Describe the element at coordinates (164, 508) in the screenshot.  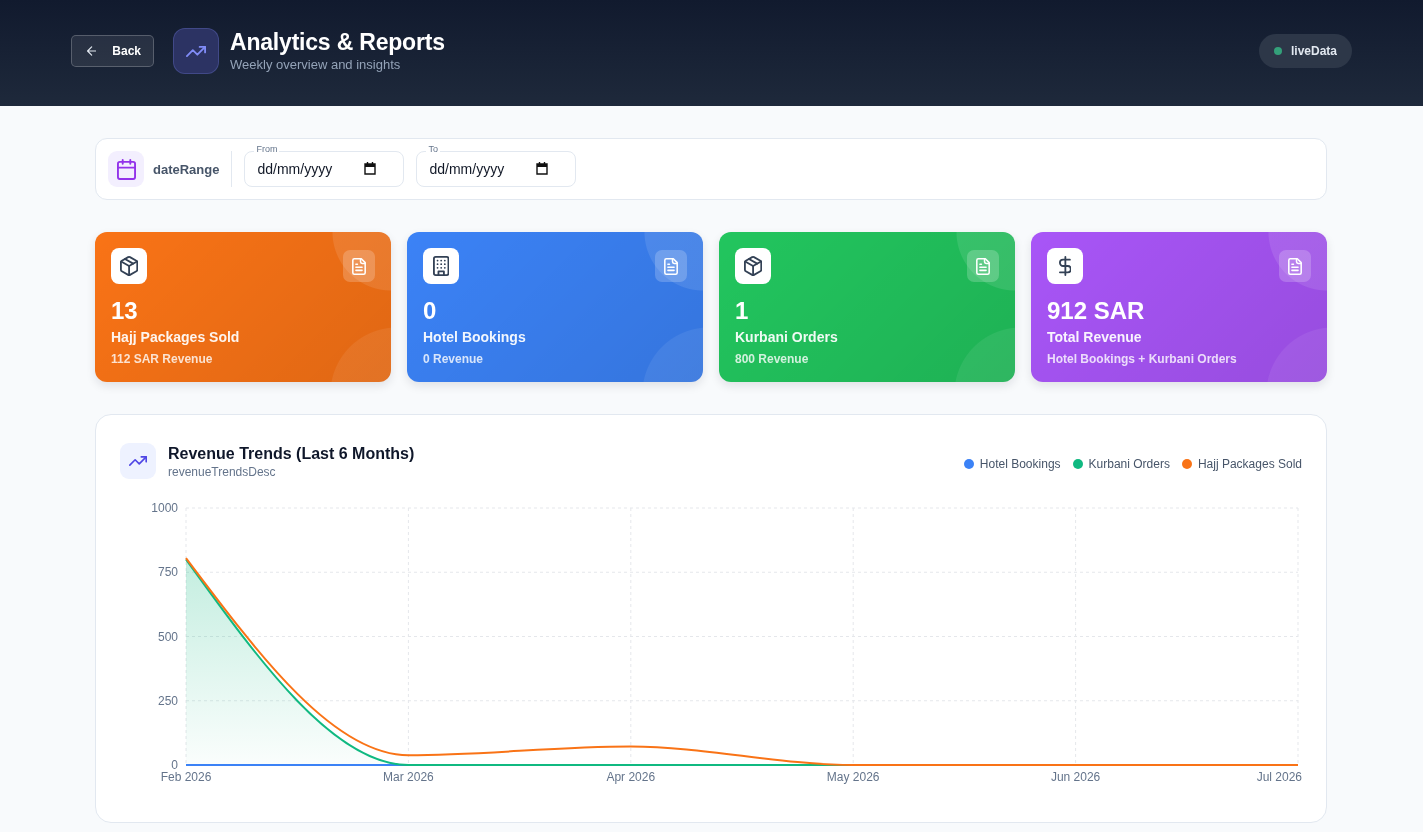
I see `y-axis-label: 1000` at that location.